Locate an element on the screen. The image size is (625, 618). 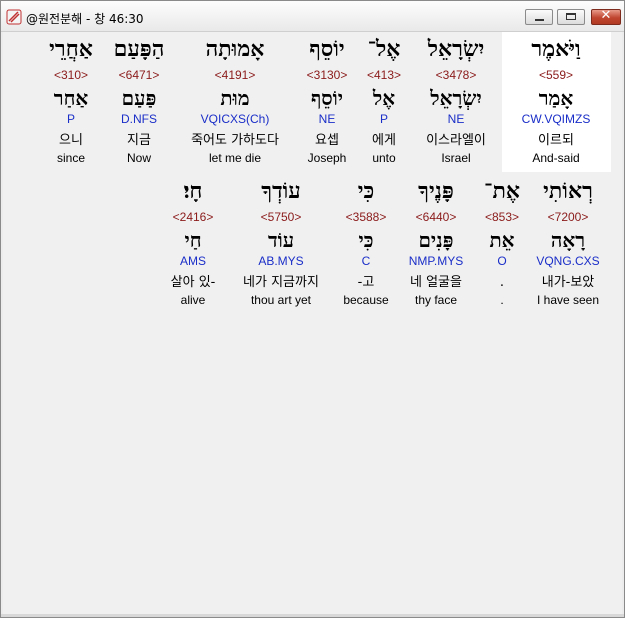
korean-gloss: 지금 is located at coordinates (139, 140).